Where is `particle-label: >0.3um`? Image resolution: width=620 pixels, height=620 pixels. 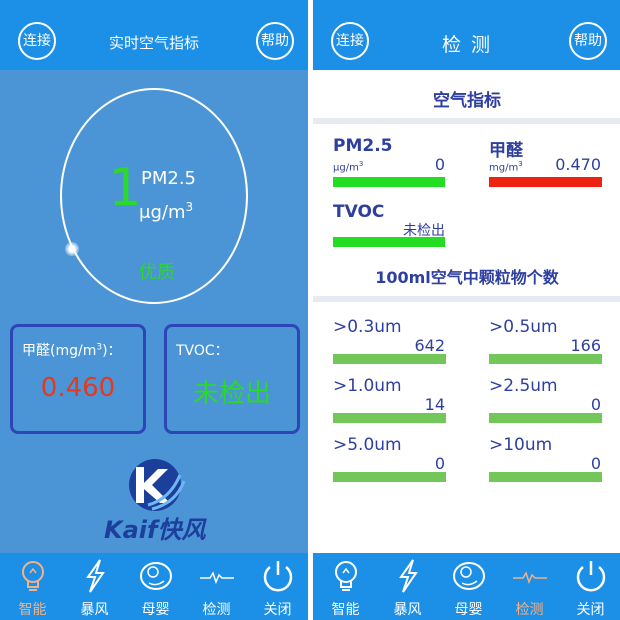
particle-label: >0.3um is located at coordinates (367, 327).